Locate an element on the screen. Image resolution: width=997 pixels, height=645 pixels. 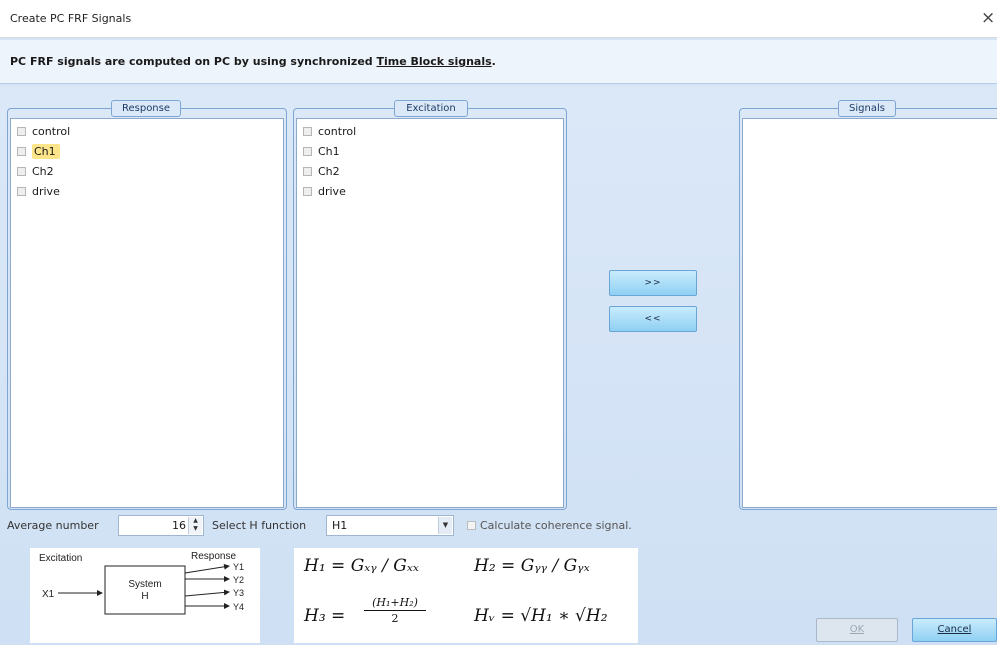
response-list-item: Ch1 is located at coordinates (147, 152).